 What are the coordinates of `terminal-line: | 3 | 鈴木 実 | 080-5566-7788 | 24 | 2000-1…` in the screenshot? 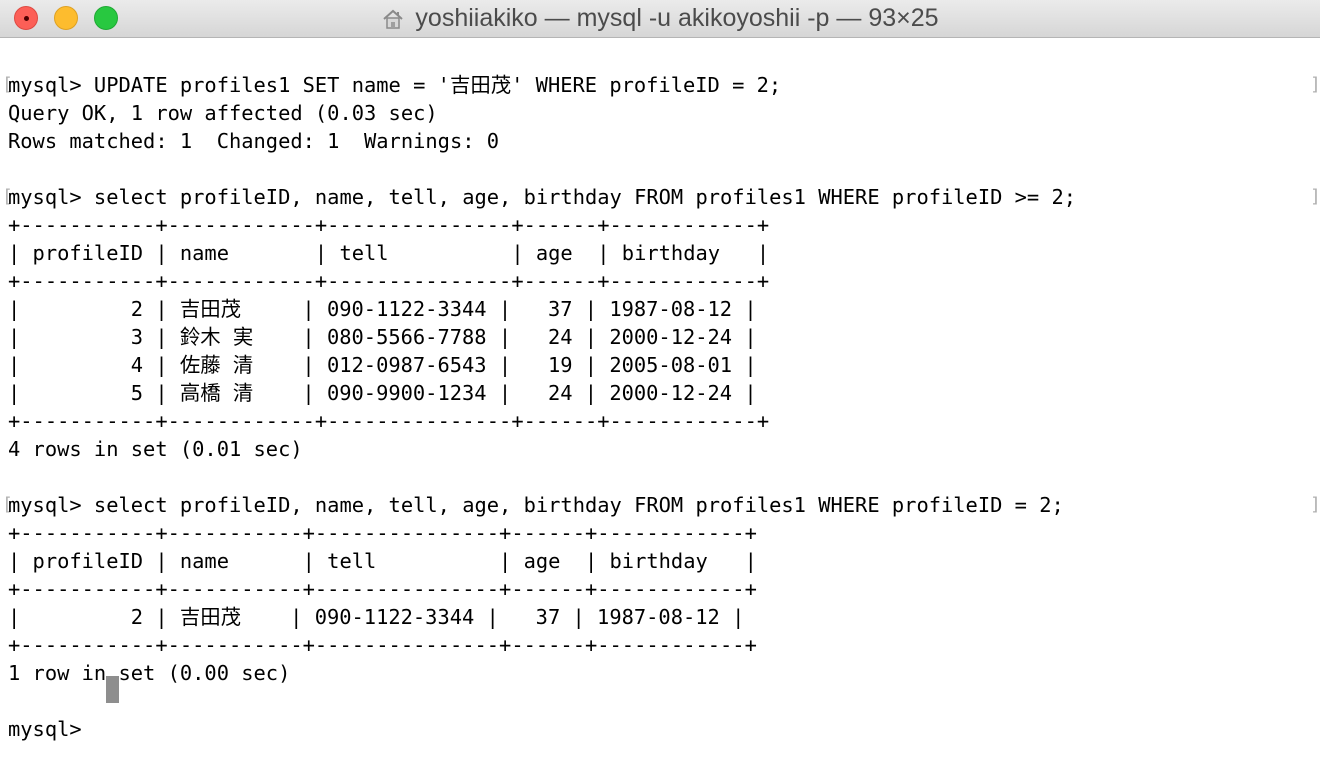 It's located at (382, 337).